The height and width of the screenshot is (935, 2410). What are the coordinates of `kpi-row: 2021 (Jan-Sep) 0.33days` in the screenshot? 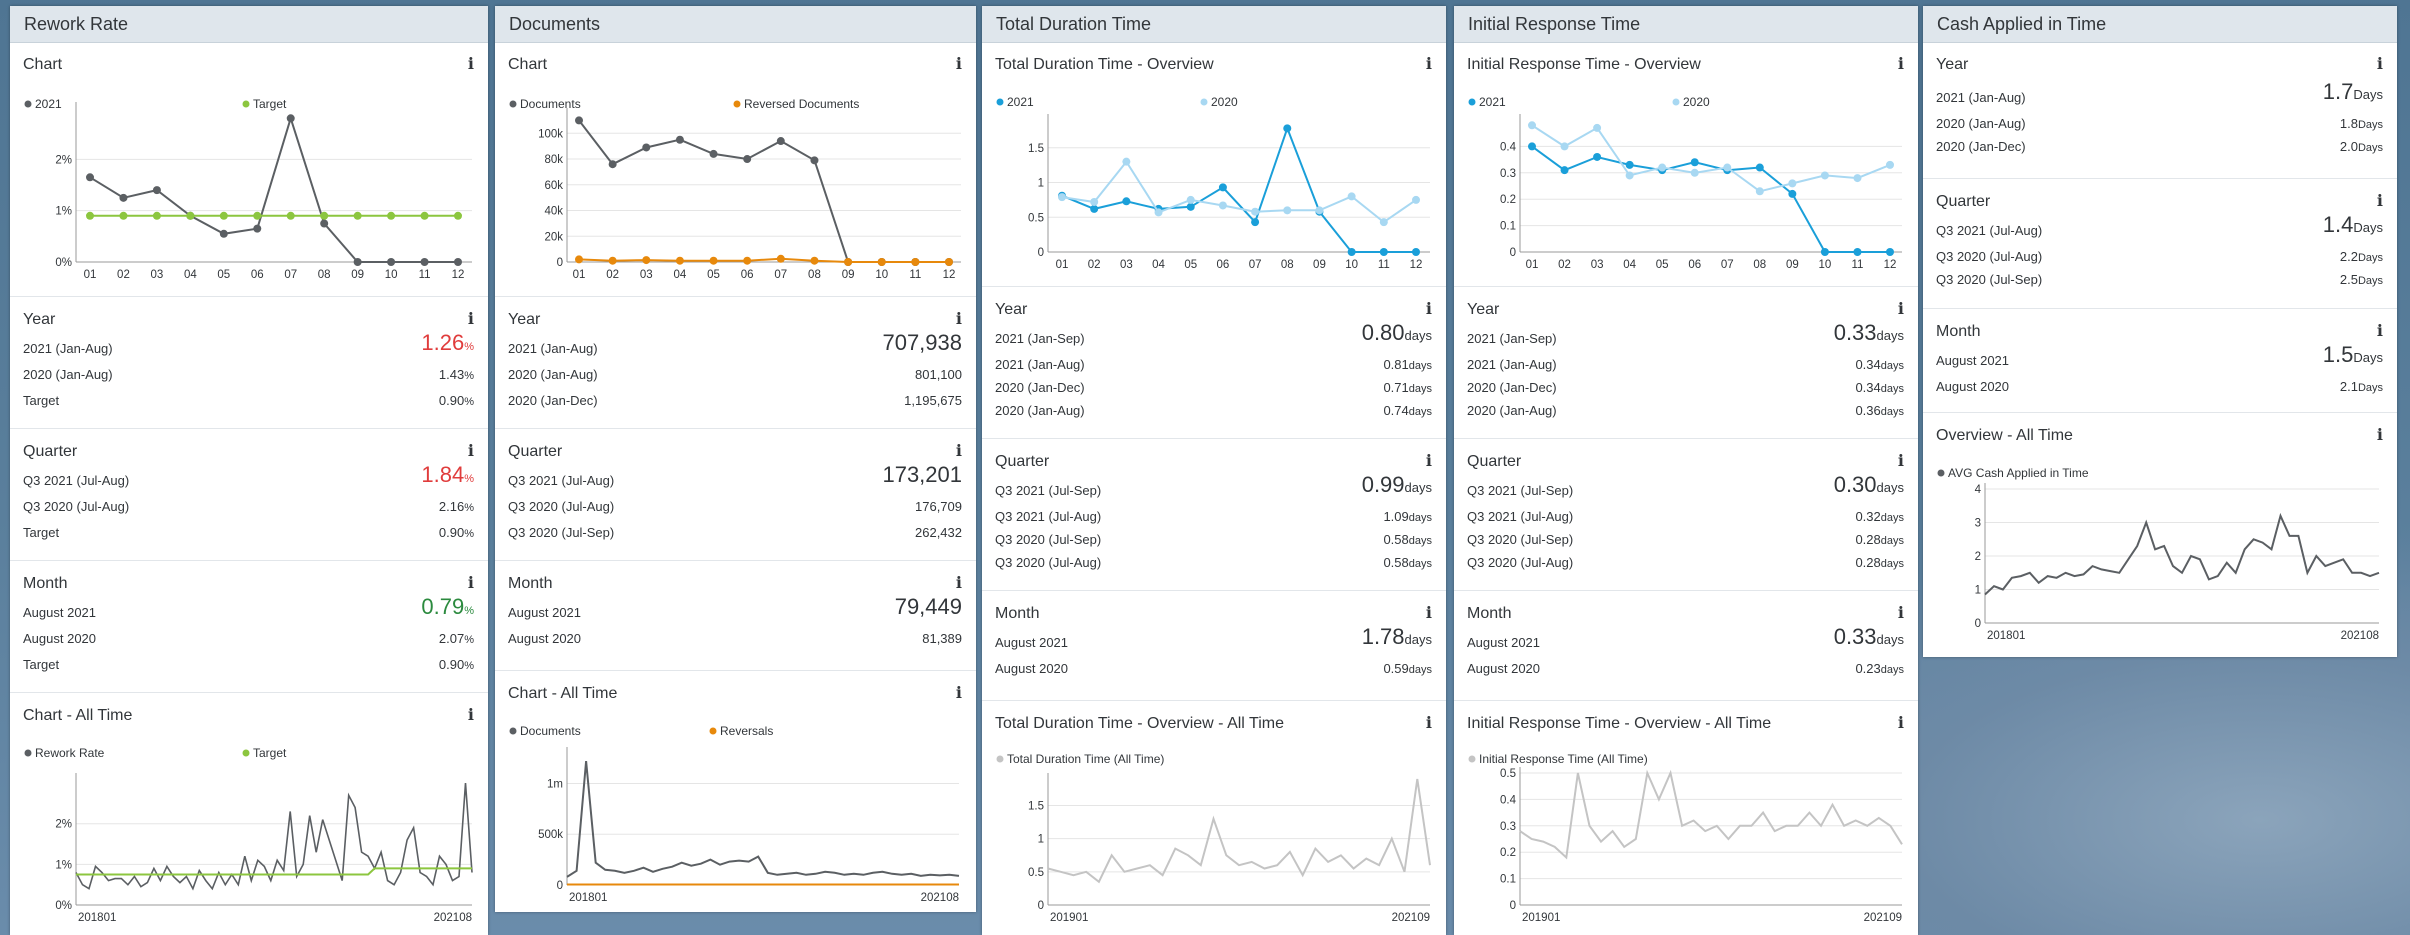 It's located at (1685, 333).